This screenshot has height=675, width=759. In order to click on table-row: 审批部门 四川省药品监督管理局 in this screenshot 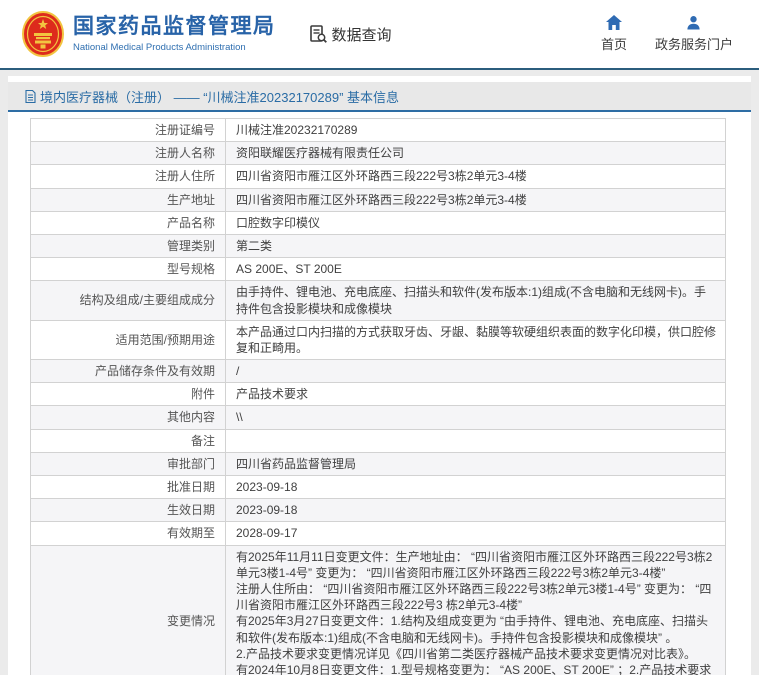, I will do `click(378, 464)`.